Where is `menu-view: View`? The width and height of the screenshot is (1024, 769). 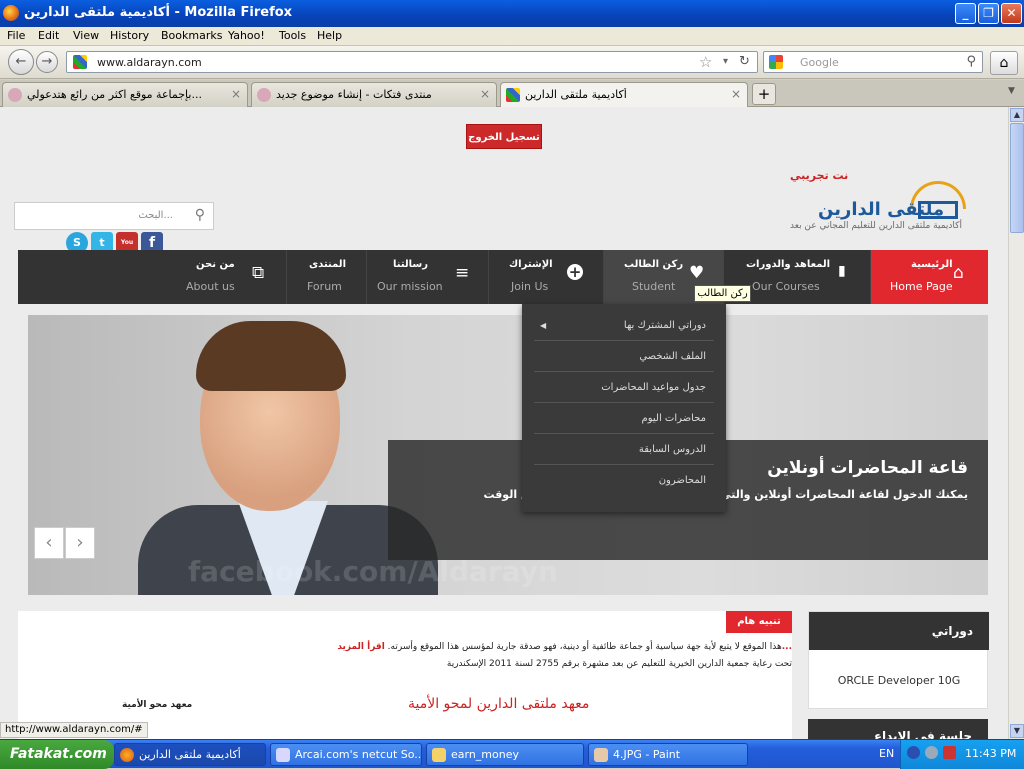
menu-view: View is located at coordinates (86, 35).